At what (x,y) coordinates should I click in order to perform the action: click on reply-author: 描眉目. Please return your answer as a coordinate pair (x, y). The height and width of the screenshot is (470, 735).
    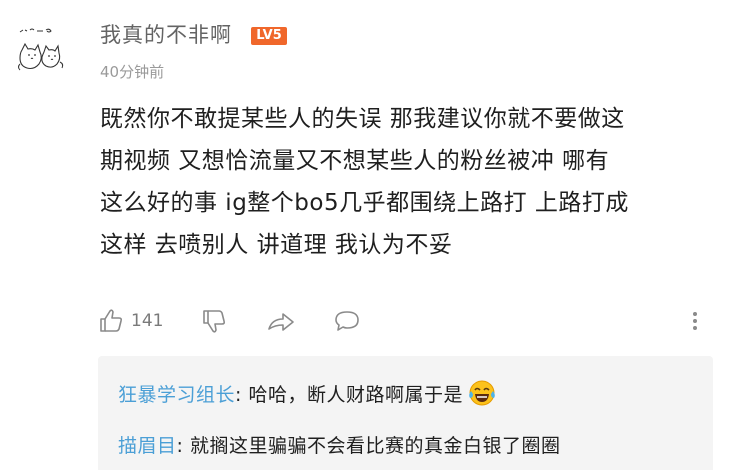
    Looking at the image, I should click on (147, 446).